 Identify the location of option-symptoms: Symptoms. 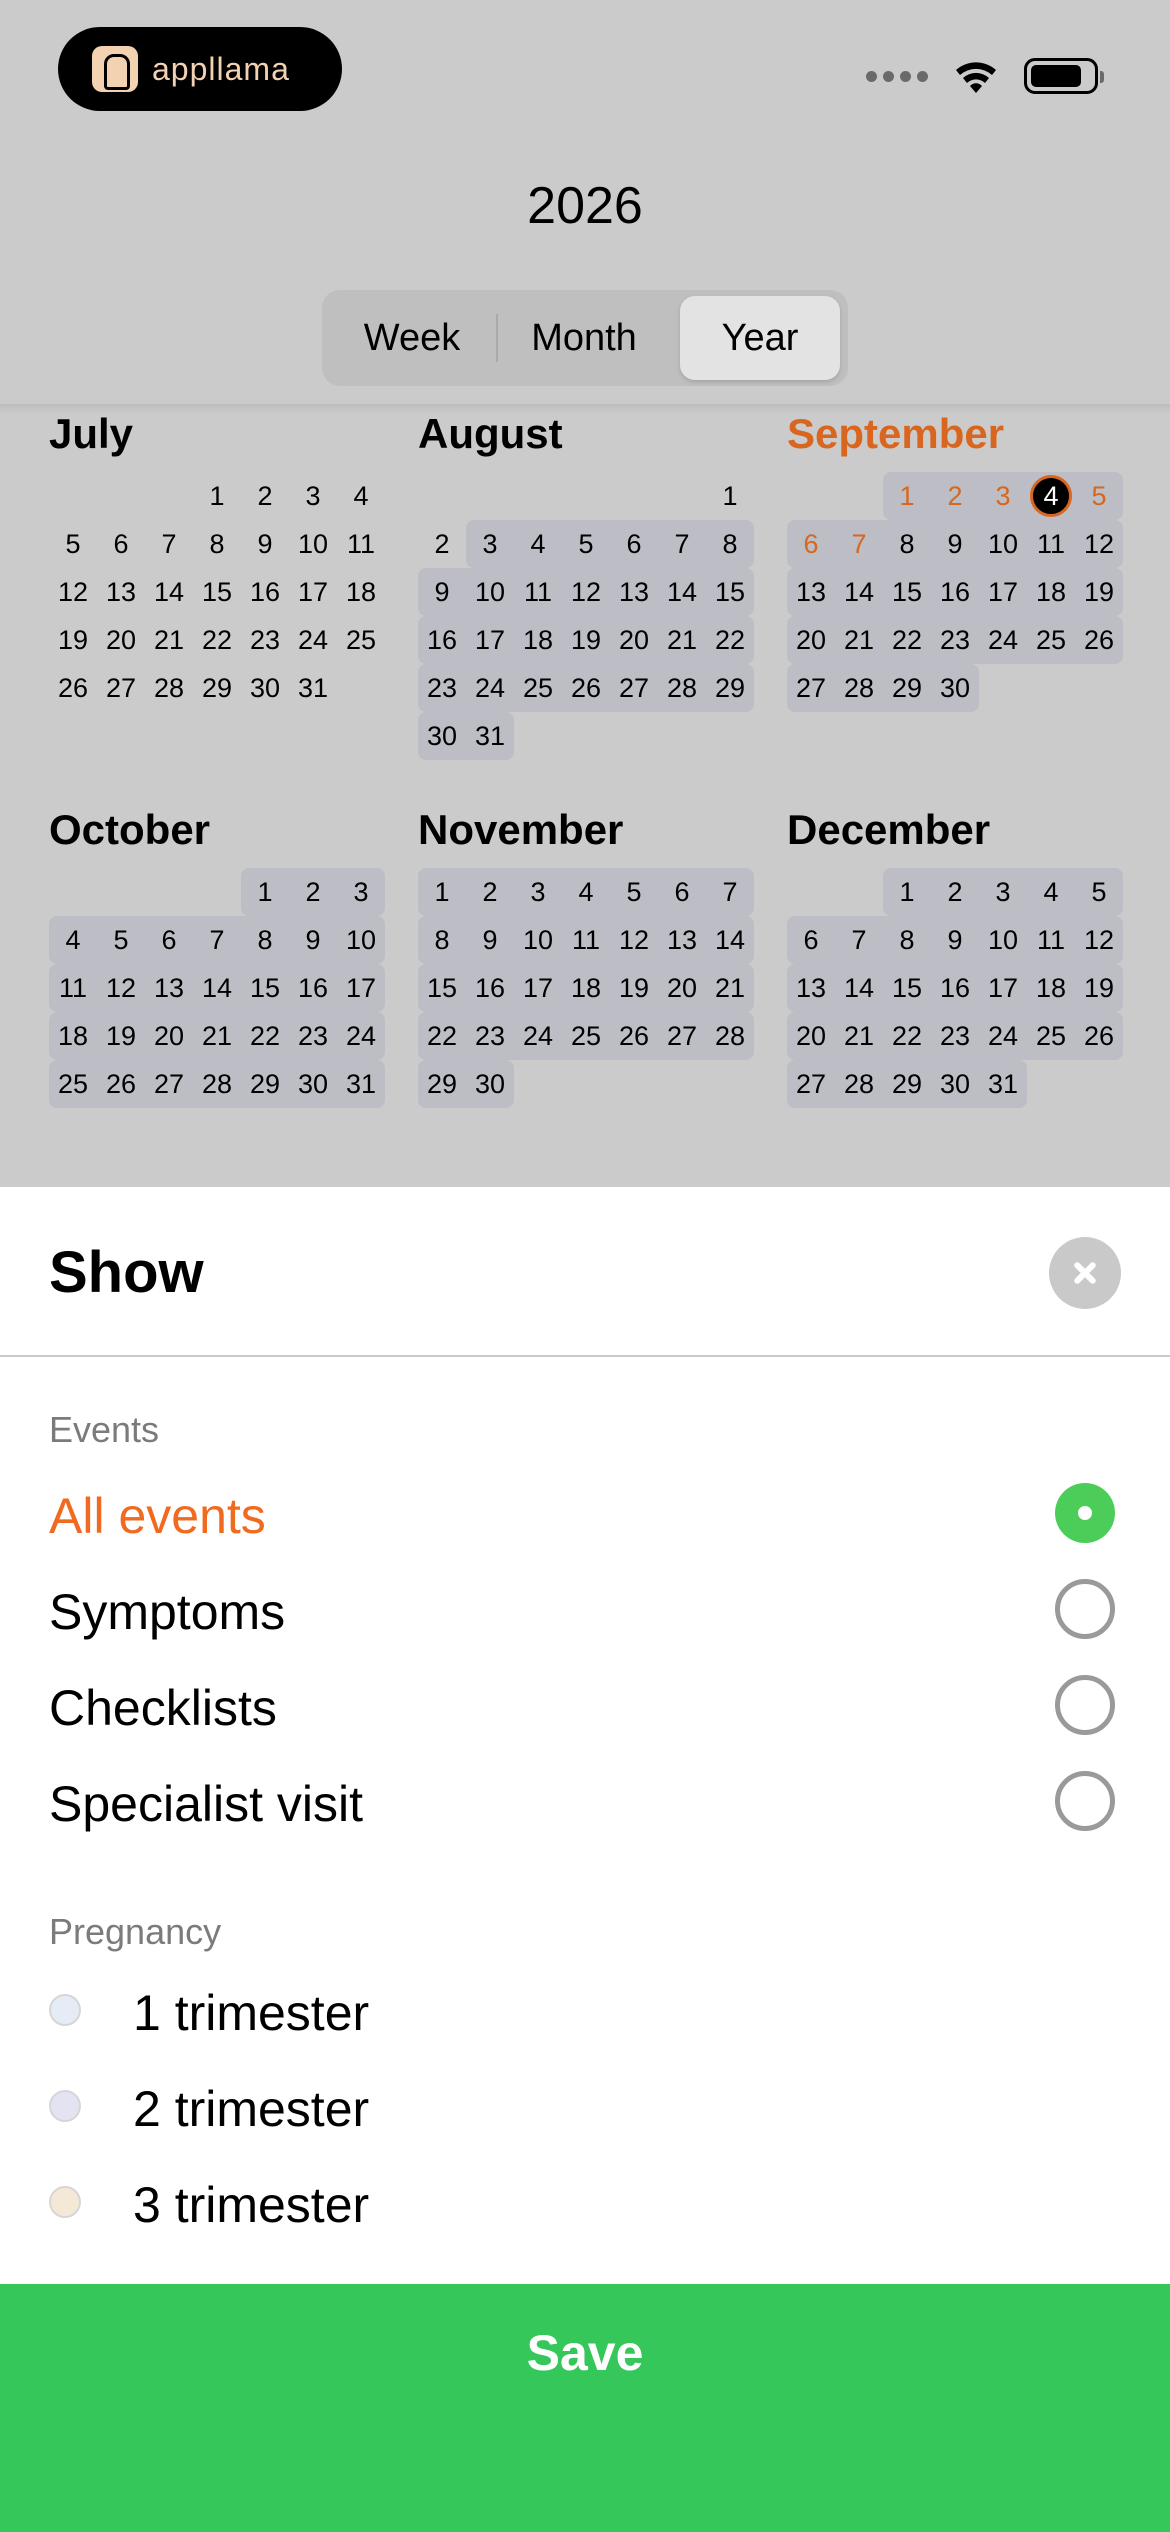
(585, 1608).